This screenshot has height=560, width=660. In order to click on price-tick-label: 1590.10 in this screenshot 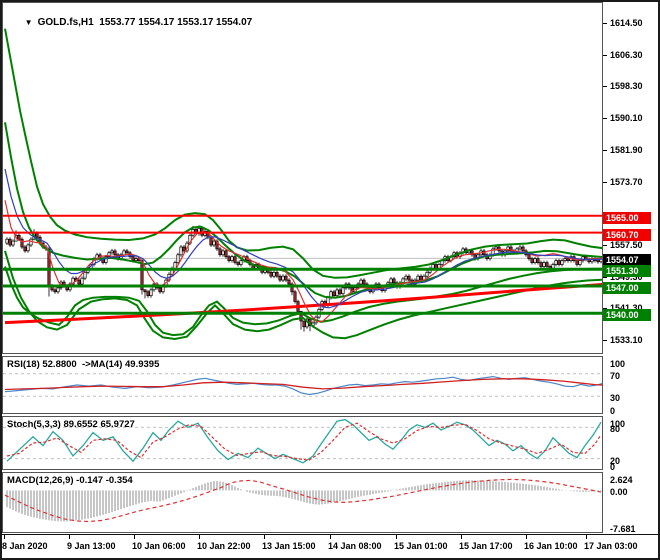, I will do `click(626, 118)`.